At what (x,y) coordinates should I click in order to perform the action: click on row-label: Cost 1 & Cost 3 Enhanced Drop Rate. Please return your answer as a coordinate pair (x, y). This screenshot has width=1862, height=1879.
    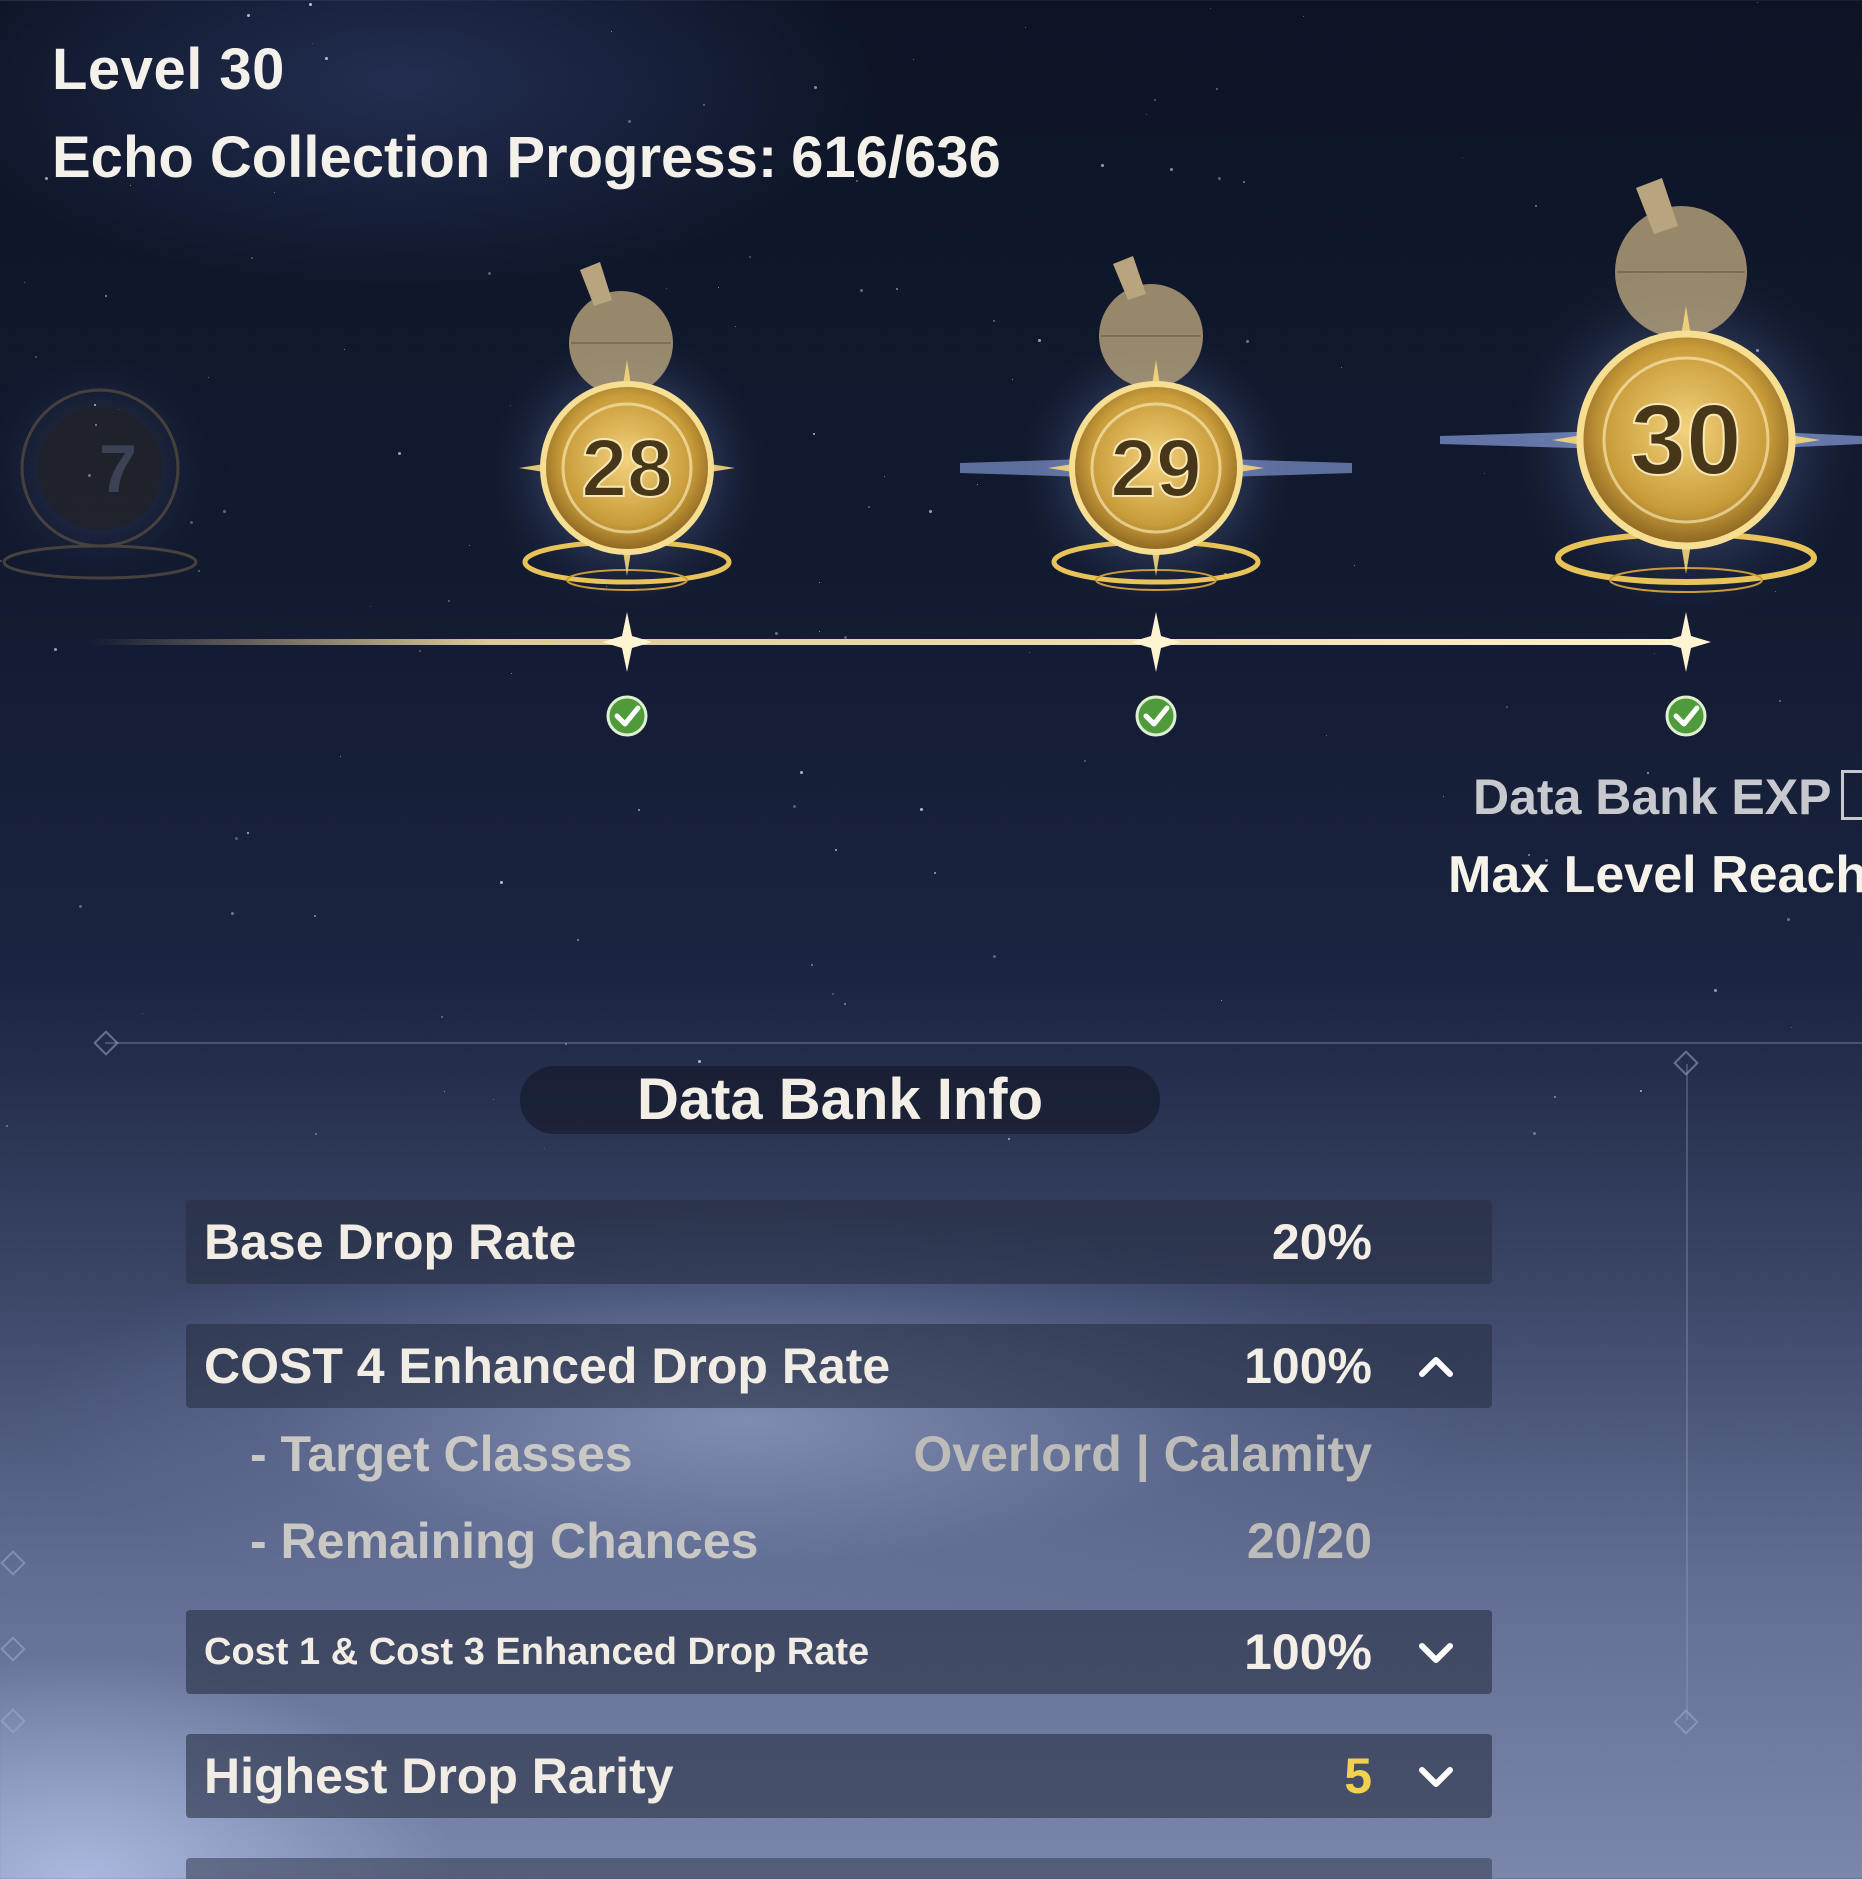
    Looking at the image, I should click on (537, 1652).